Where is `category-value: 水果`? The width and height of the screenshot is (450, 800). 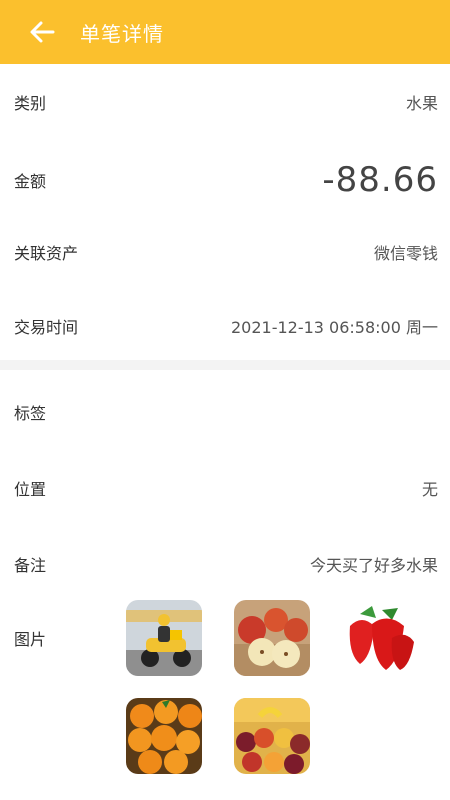 category-value: 水果 is located at coordinates (421, 103).